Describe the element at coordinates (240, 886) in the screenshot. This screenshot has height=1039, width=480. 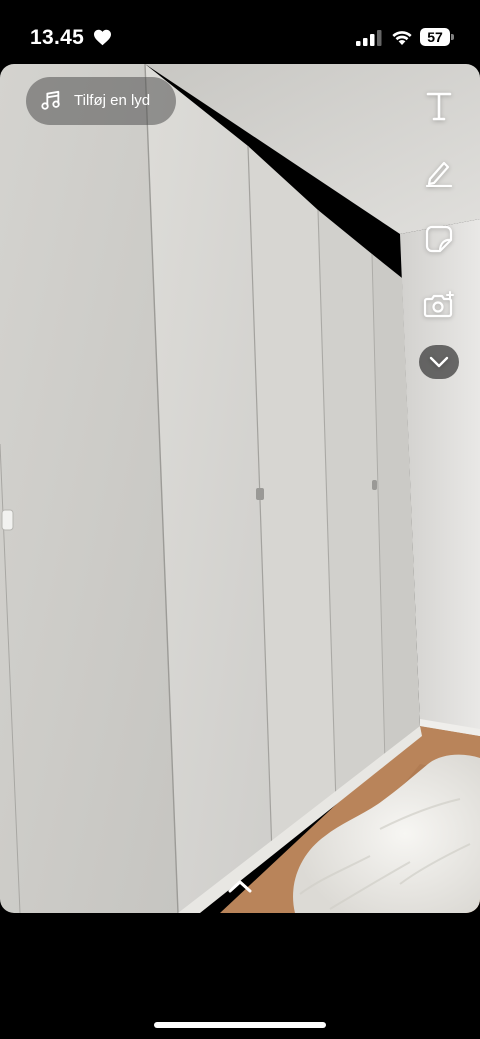
I see `chevron-up-icon` at that location.